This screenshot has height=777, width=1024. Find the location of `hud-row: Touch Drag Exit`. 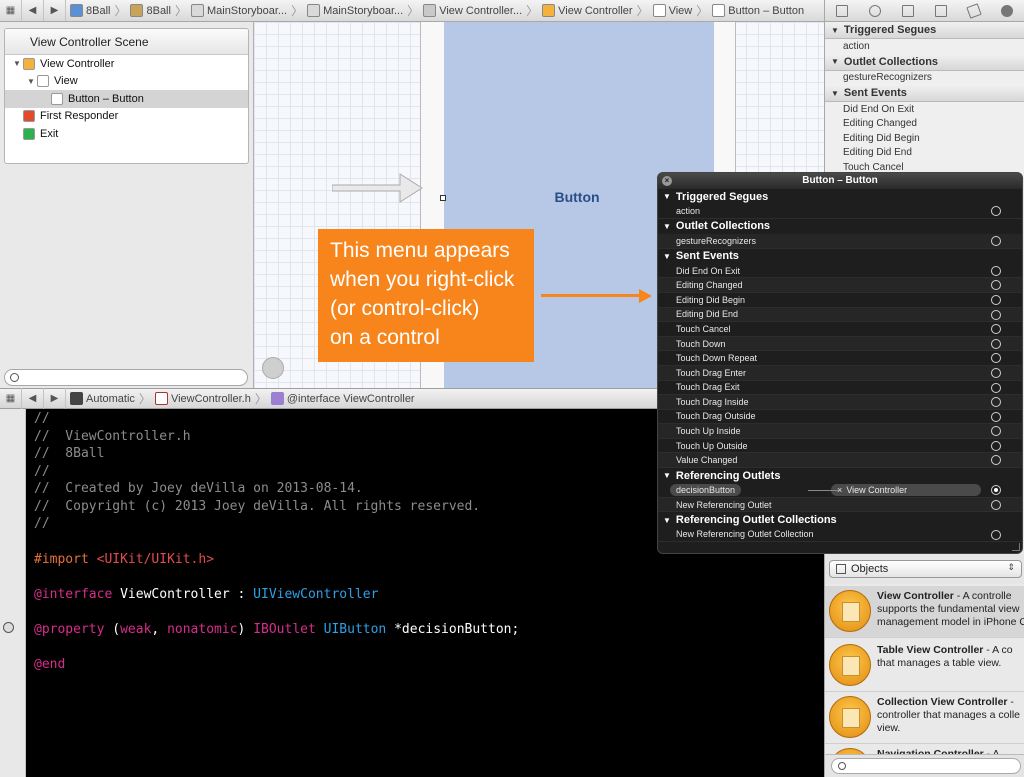

hud-row: Touch Drag Exit is located at coordinates (840, 388).